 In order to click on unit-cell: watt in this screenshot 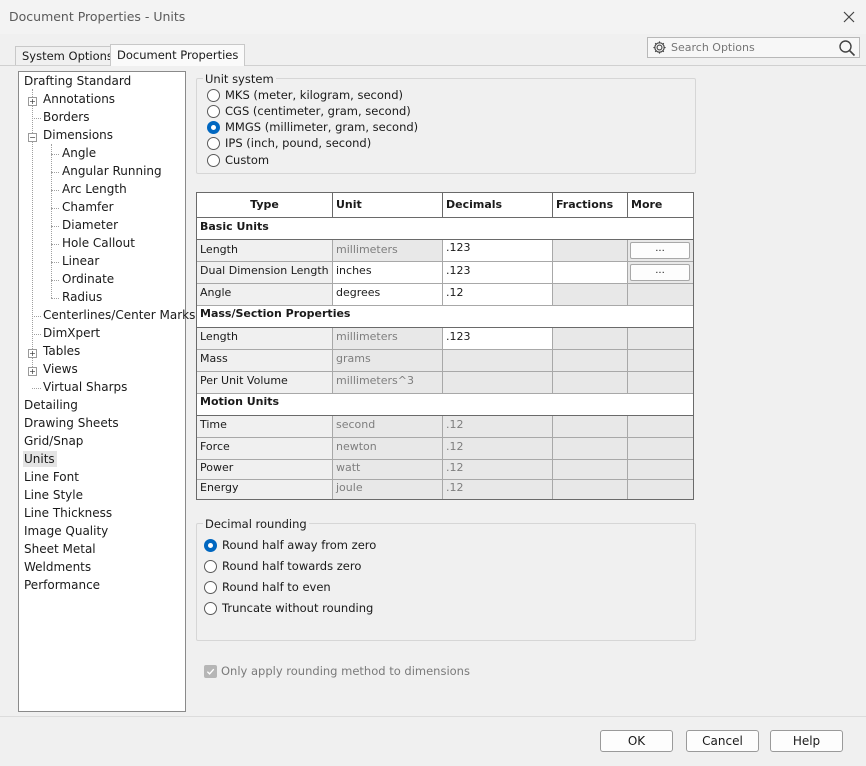, I will do `click(388, 470)`.